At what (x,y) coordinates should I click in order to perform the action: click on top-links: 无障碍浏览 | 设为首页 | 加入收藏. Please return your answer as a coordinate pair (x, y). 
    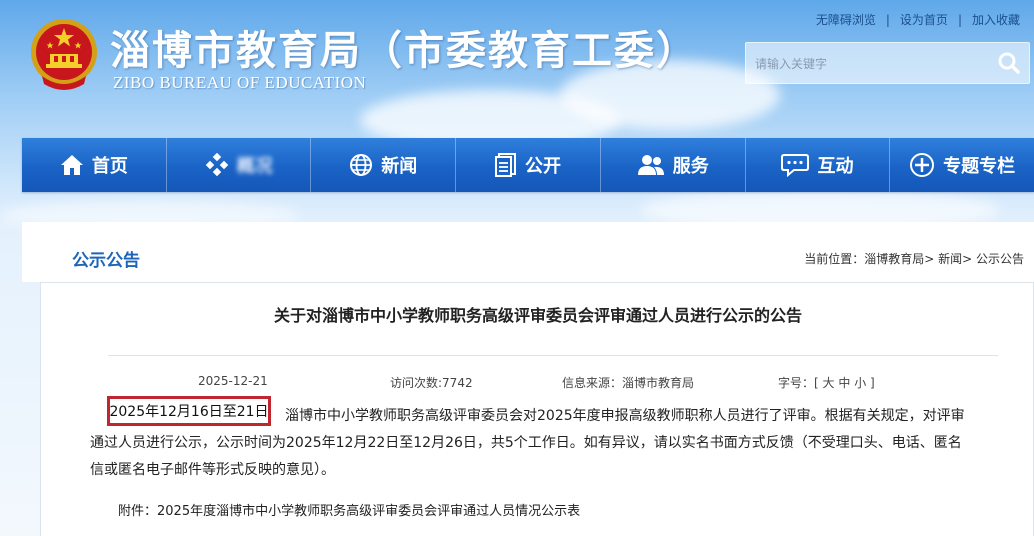
    Looking at the image, I should click on (918, 19).